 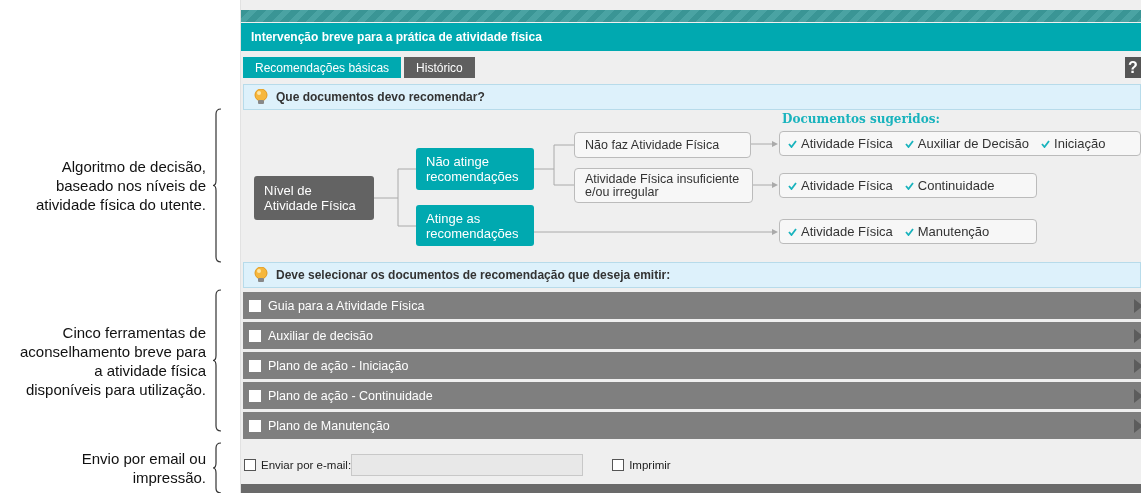 What do you see at coordinates (473, 275) in the screenshot?
I see `info-text: Deve selecionar os documentos de recomendação que deseja emitir:` at bounding box center [473, 275].